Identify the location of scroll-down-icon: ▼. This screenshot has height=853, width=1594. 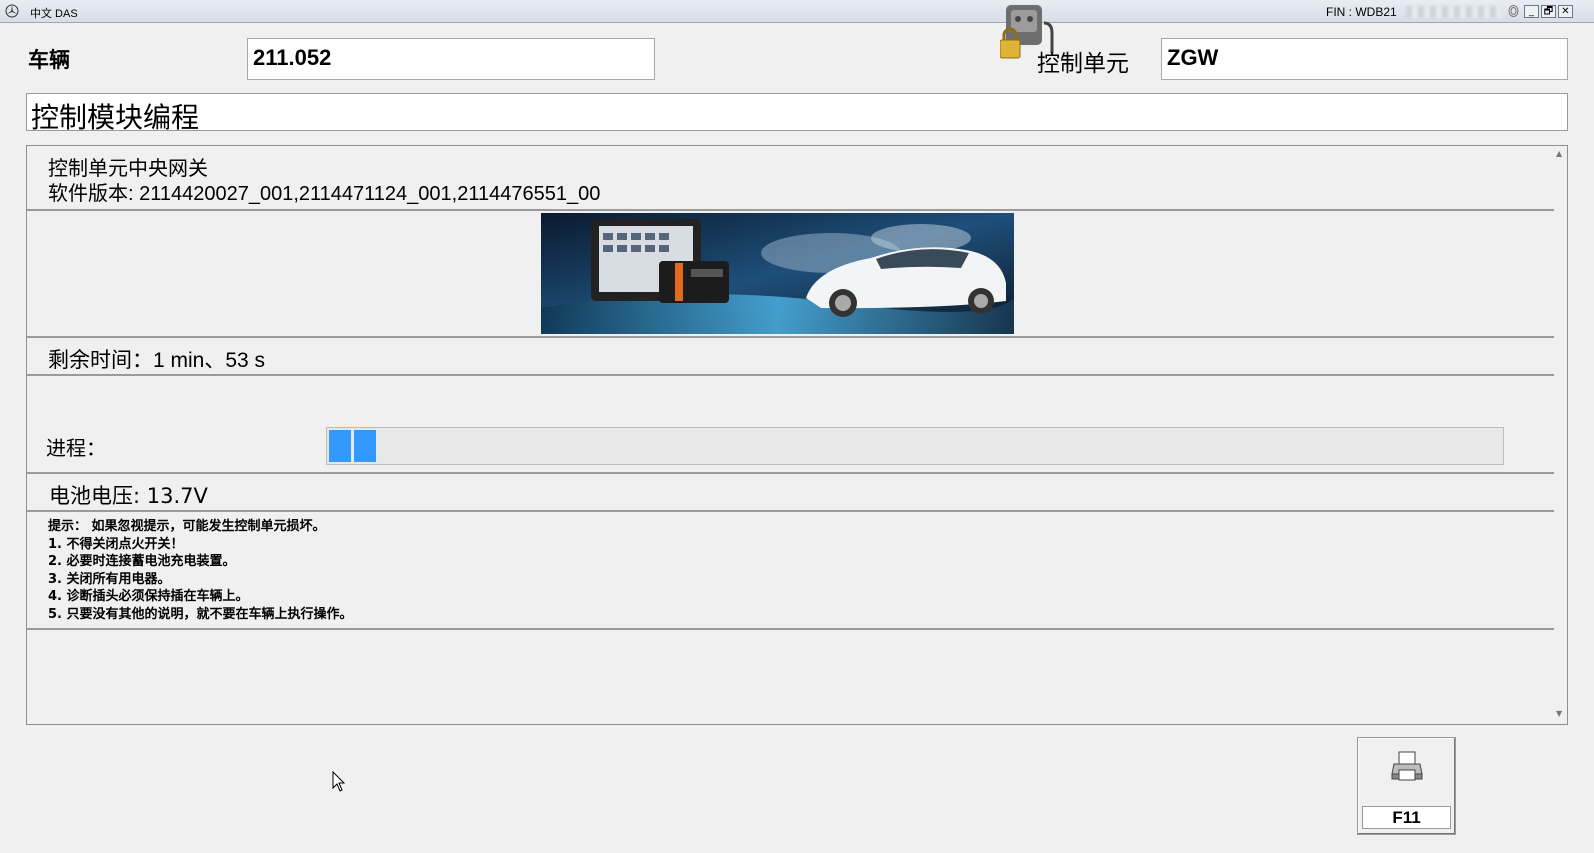
(1559, 713).